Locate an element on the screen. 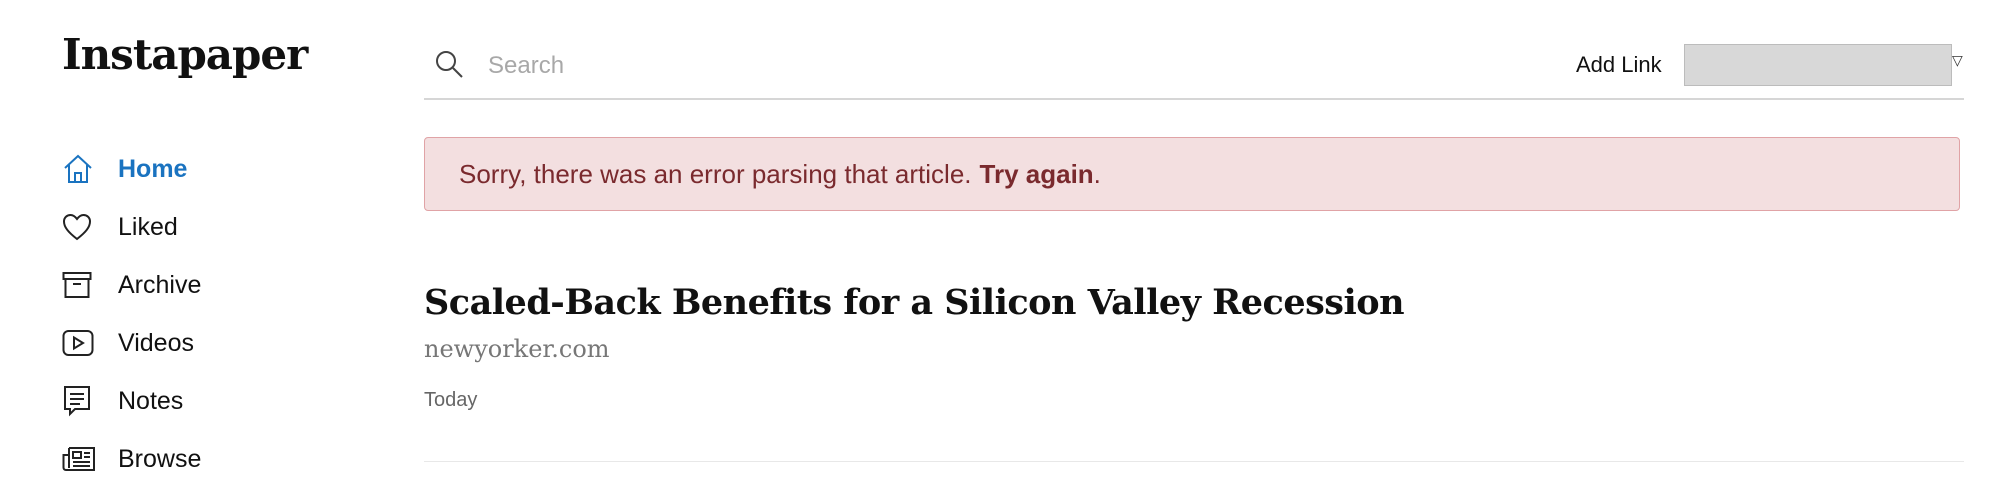  notes-icon is located at coordinates (80, 401).